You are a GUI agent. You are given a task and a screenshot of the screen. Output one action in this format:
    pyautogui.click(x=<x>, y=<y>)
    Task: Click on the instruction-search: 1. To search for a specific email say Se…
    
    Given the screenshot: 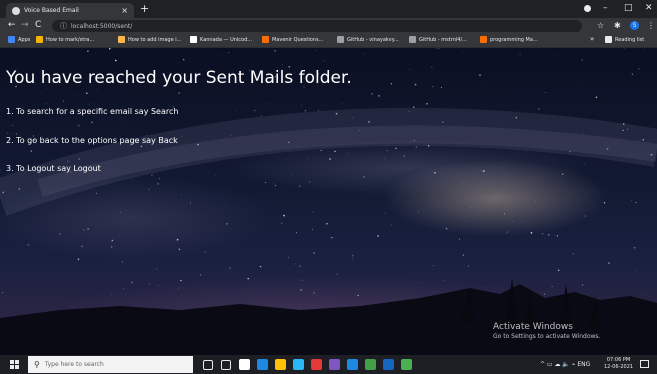 What is the action you would take?
    pyautogui.click(x=92, y=111)
    